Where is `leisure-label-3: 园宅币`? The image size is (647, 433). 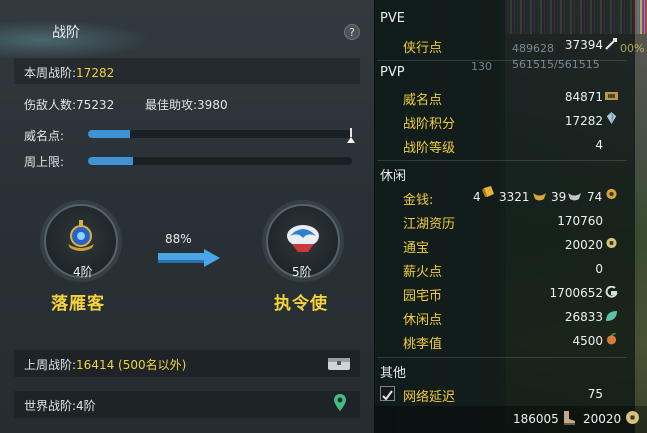
leisure-label-3: 园宅币 is located at coordinates (423, 296).